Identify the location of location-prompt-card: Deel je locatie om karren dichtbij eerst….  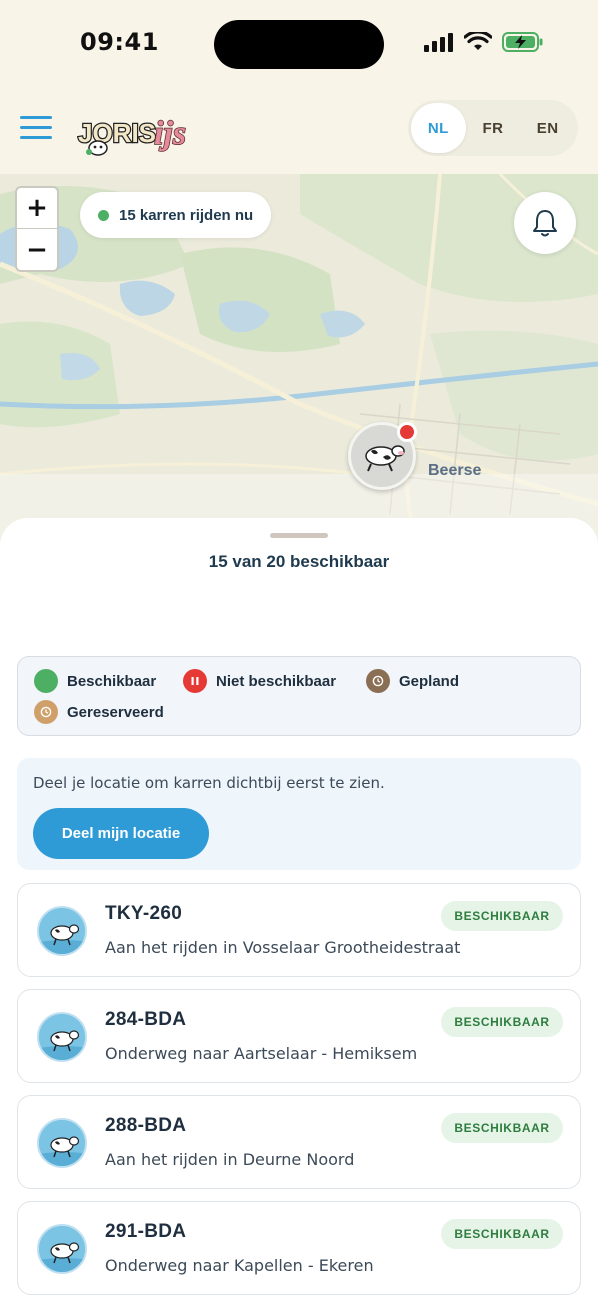
(299, 814).